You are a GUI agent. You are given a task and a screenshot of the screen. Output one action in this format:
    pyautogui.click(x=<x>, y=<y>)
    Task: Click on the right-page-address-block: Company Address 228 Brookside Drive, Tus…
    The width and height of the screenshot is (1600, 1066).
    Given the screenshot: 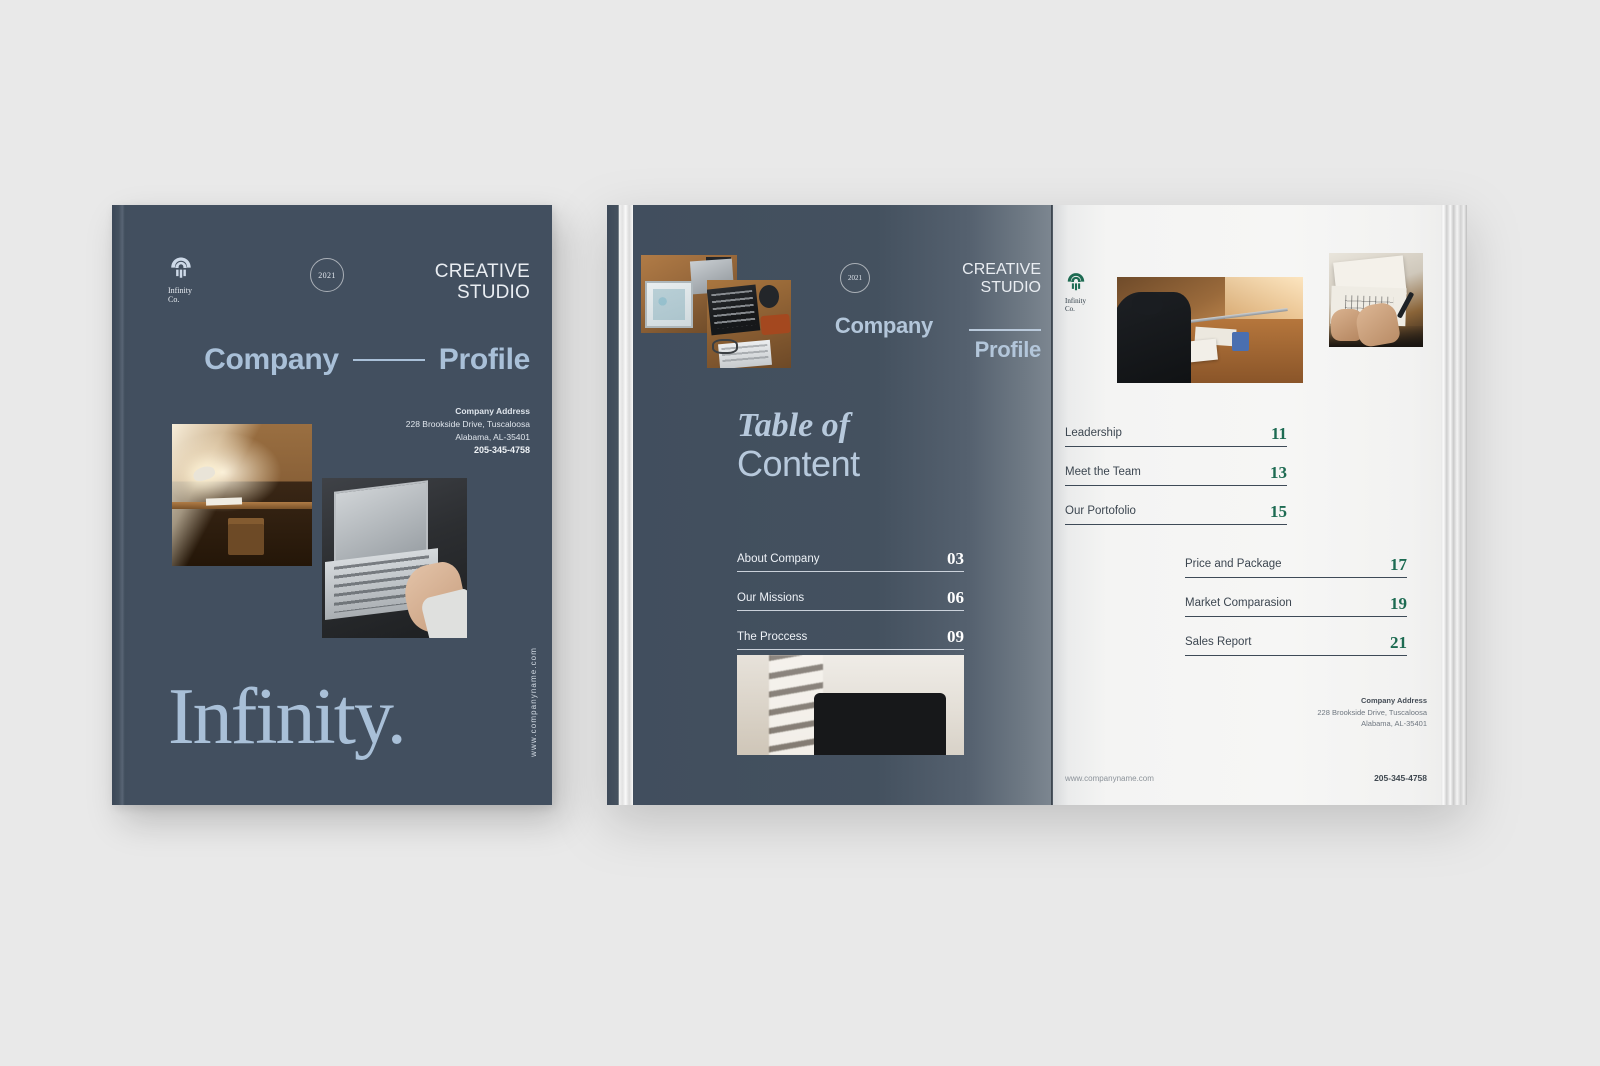 What is the action you would take?
    pyautogui.click(x=1372, y=712)
    